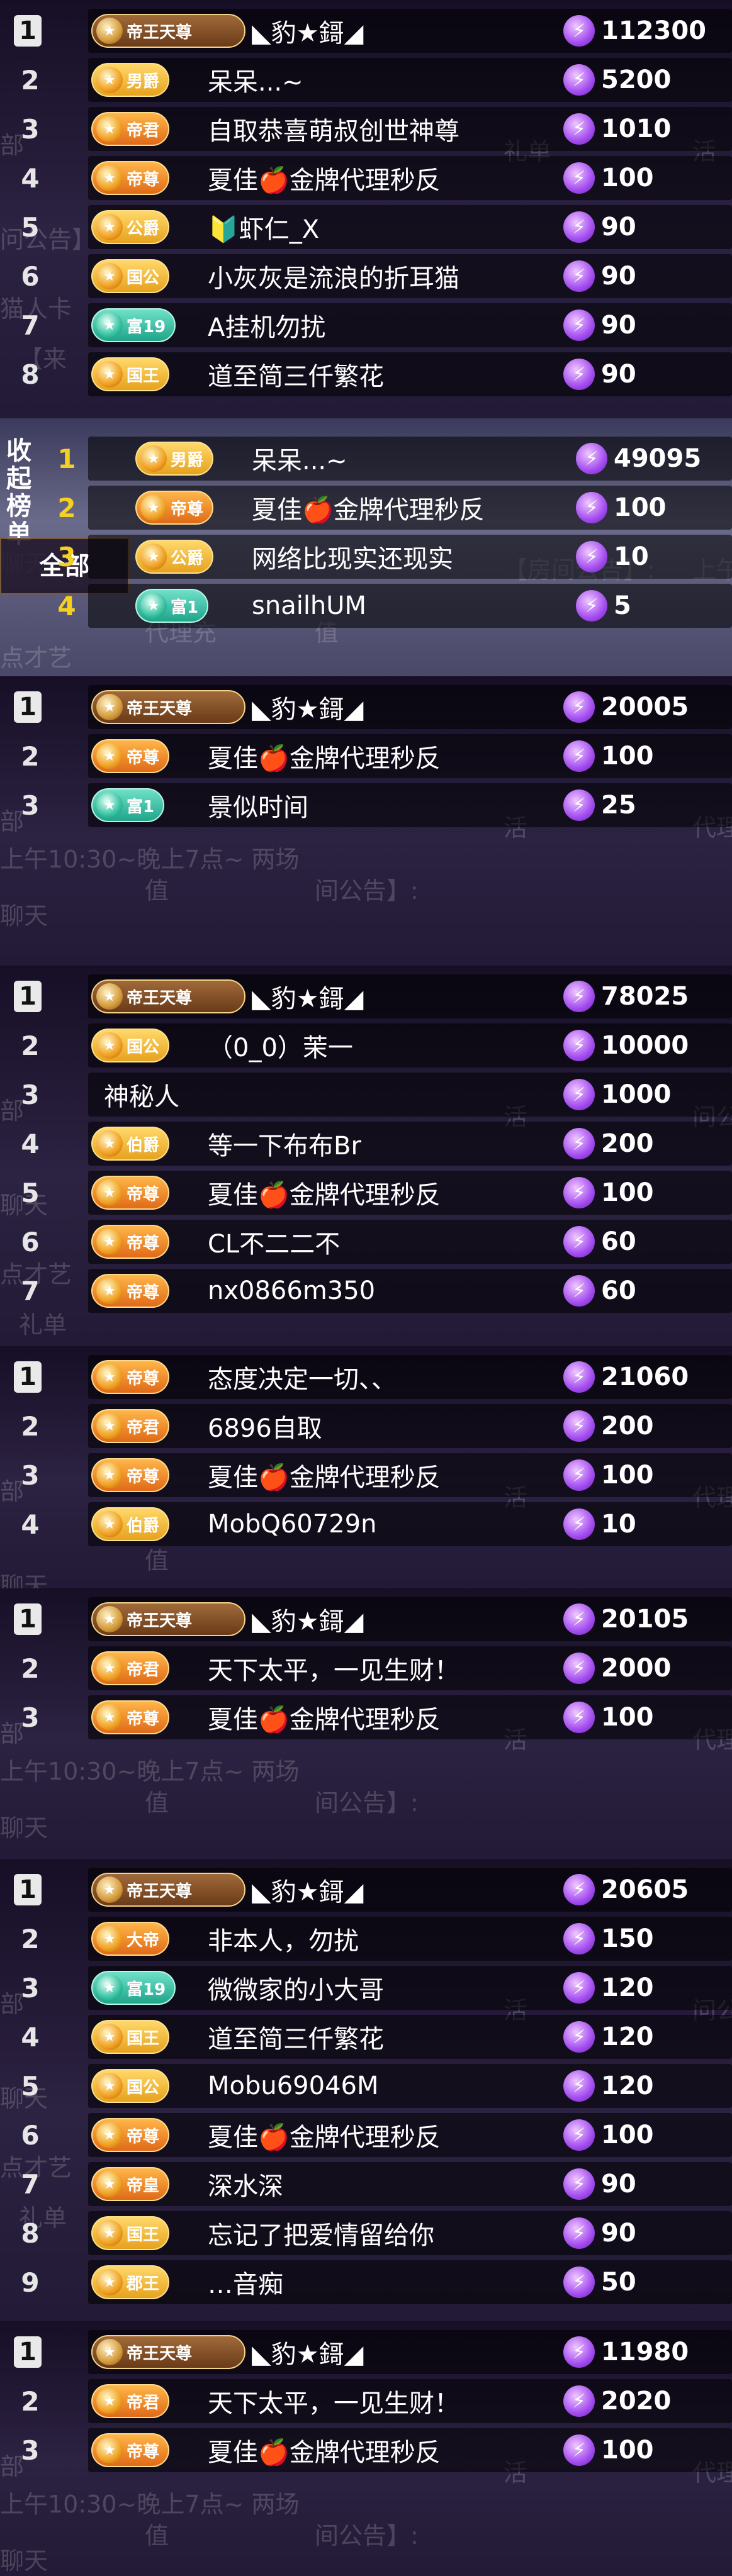 The image size is (732, 2576). Describe the element at coordinates (622, 605) in the screenshot. I see `score-value: 5` at that location.